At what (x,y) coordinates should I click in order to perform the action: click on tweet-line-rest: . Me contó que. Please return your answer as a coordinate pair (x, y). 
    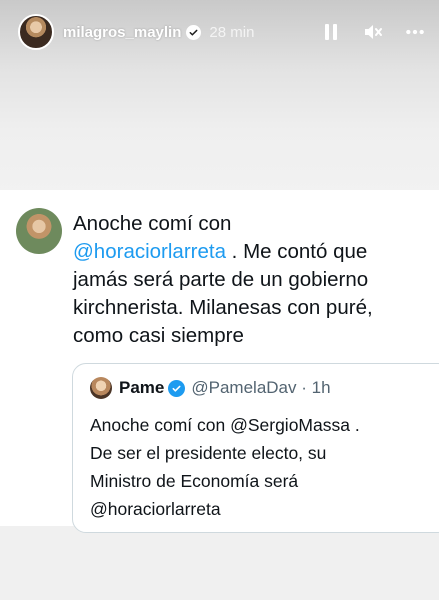
    Looking at the image, I should click on (296, 251).